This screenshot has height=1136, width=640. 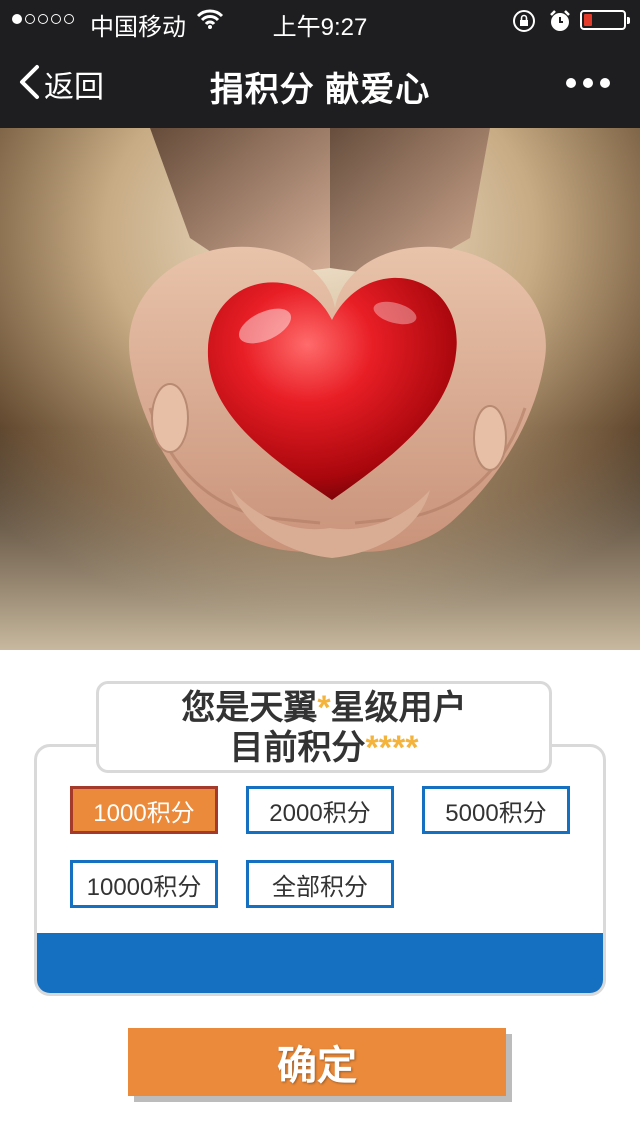 What do you see at coordinates (297, 748) in the screenshot?
I see `current-points-label: 目前积分` at bounding box center [297, 748].